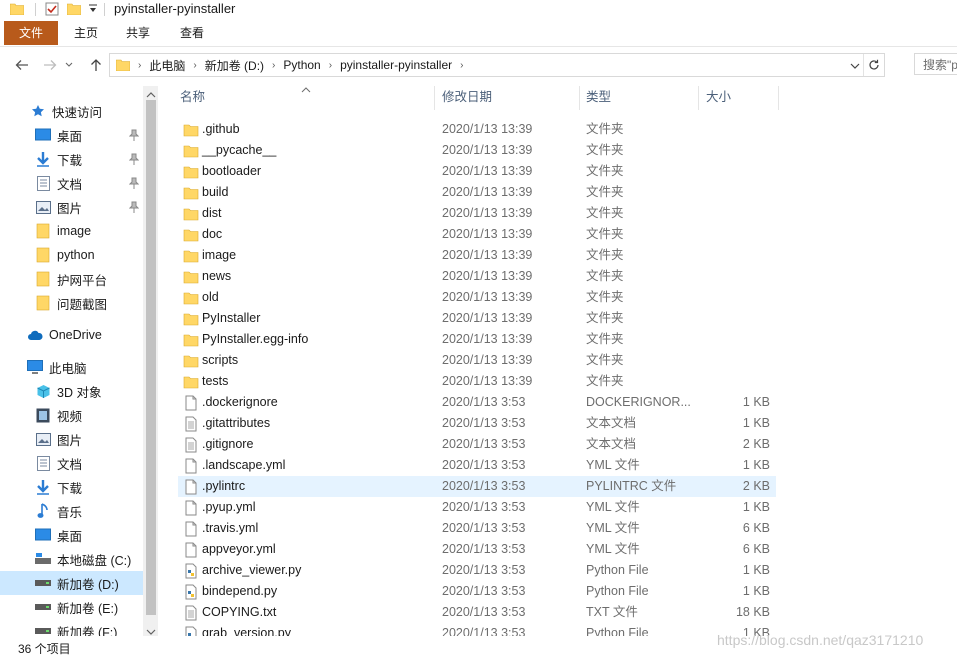 This screenshot has height=661, width=957. What do you see at coordinates (239, 612) in the screenshot?
I see `file-name: COPYING.txt` at bounding box center [239, 612].